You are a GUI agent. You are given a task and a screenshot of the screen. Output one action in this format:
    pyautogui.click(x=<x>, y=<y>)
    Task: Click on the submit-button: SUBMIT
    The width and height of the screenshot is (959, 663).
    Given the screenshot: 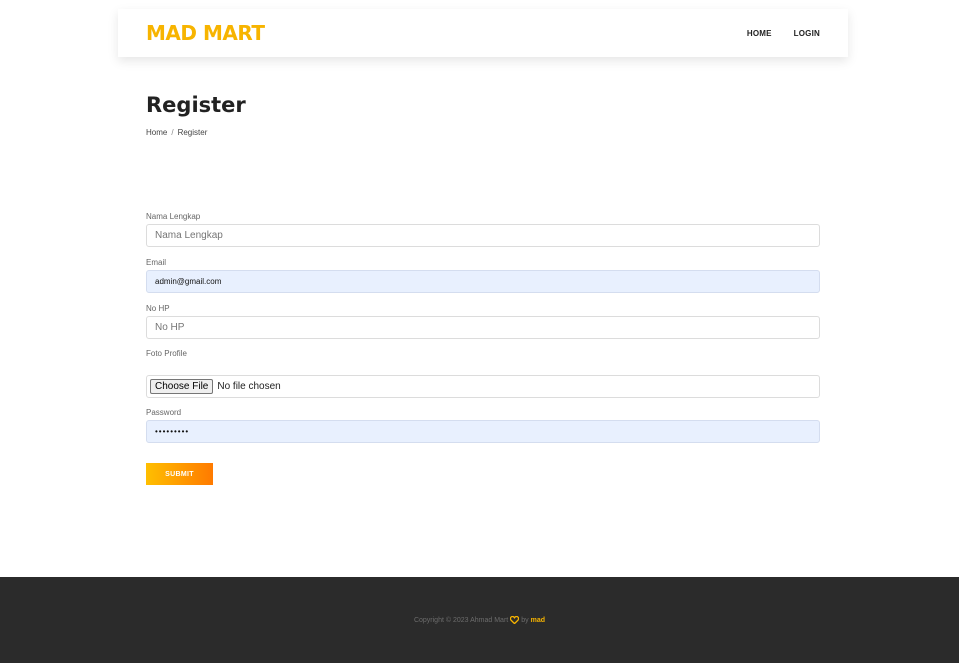 What is the action you would take?
    pyautogui.click(x=179, y=474)
    